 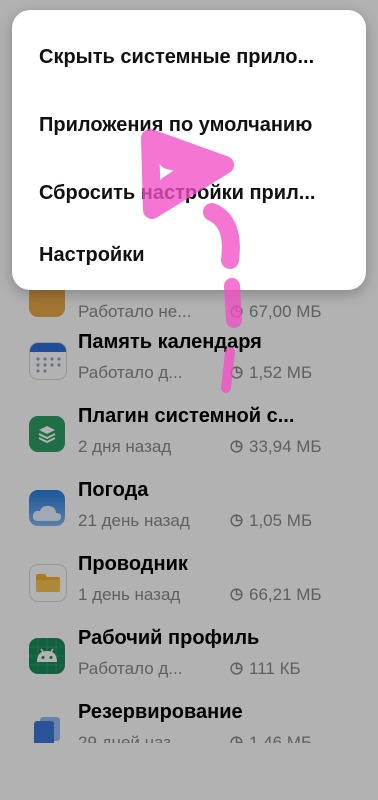 What do you see at coordinates (176, 125) in the screenshot?
I see `menu-item-label: Приложения по умолчанию` at bounding box center [176, 125].